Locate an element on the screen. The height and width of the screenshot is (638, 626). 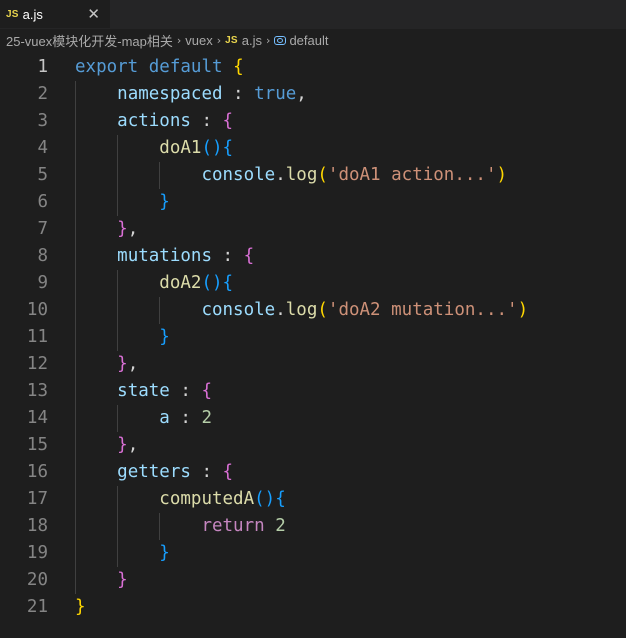
breadcrumb-subfolder: vuex is located at coordinates (198, 40).